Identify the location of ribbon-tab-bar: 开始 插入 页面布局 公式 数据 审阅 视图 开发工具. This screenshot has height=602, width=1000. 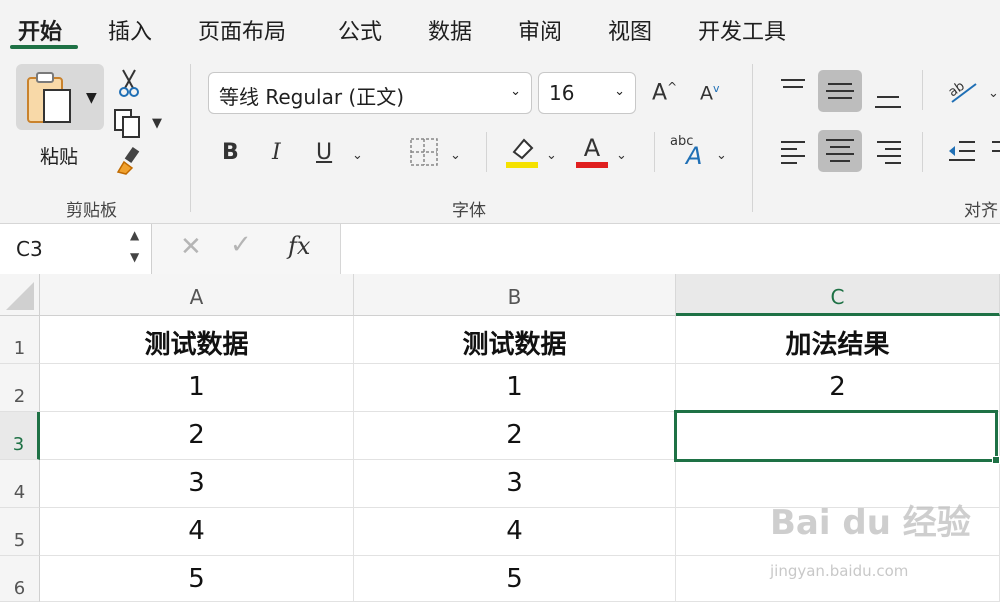
(500, 28).